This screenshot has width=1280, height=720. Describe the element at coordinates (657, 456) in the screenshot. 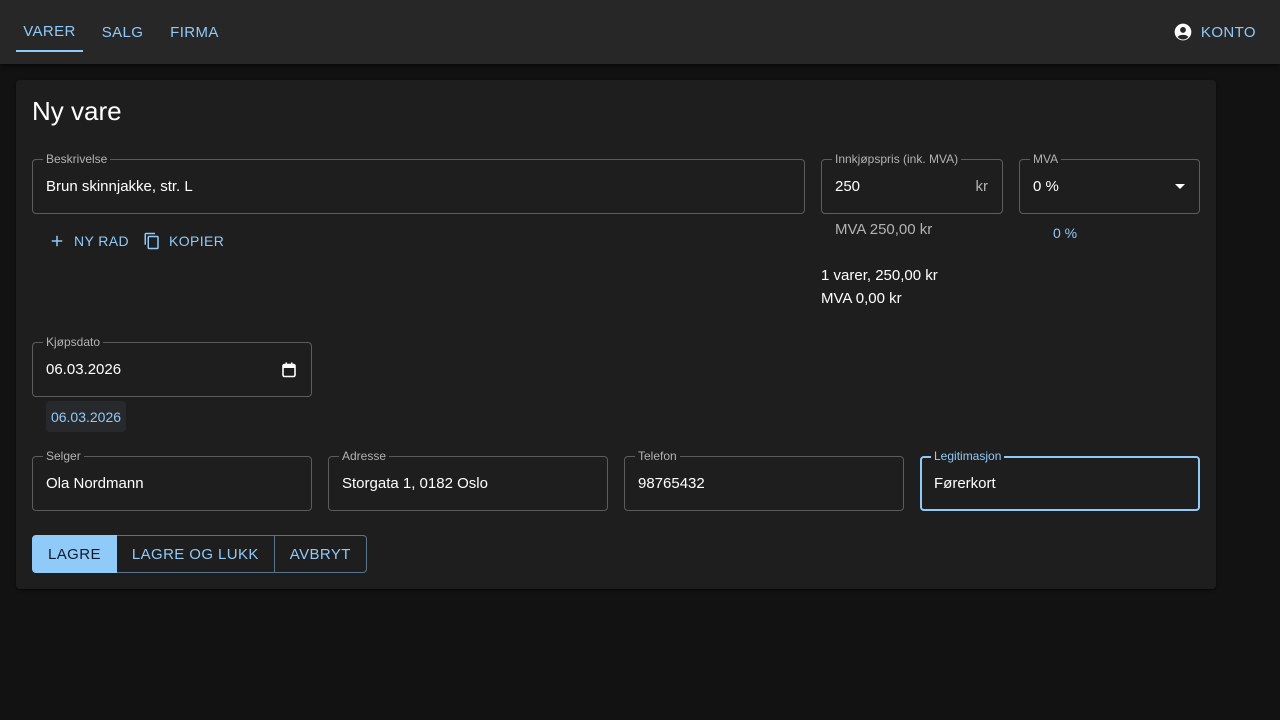

I see `telefon-label: Telefon` at that location.